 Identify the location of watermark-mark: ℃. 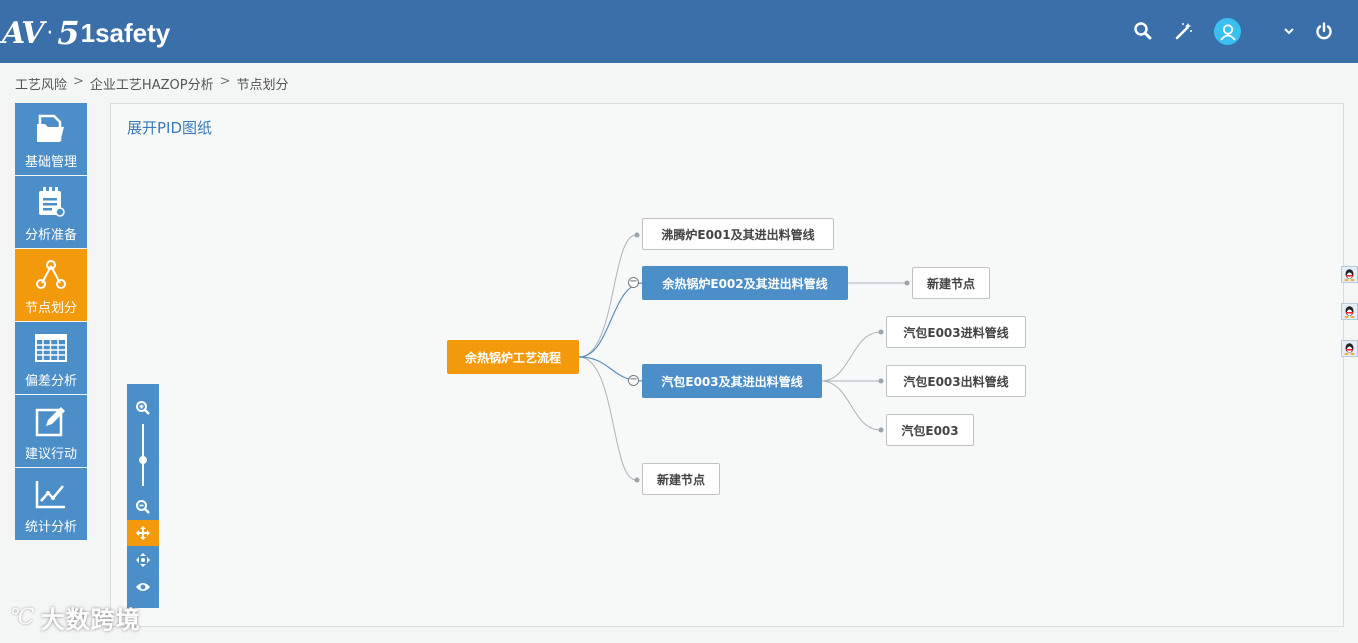
(22, 617).